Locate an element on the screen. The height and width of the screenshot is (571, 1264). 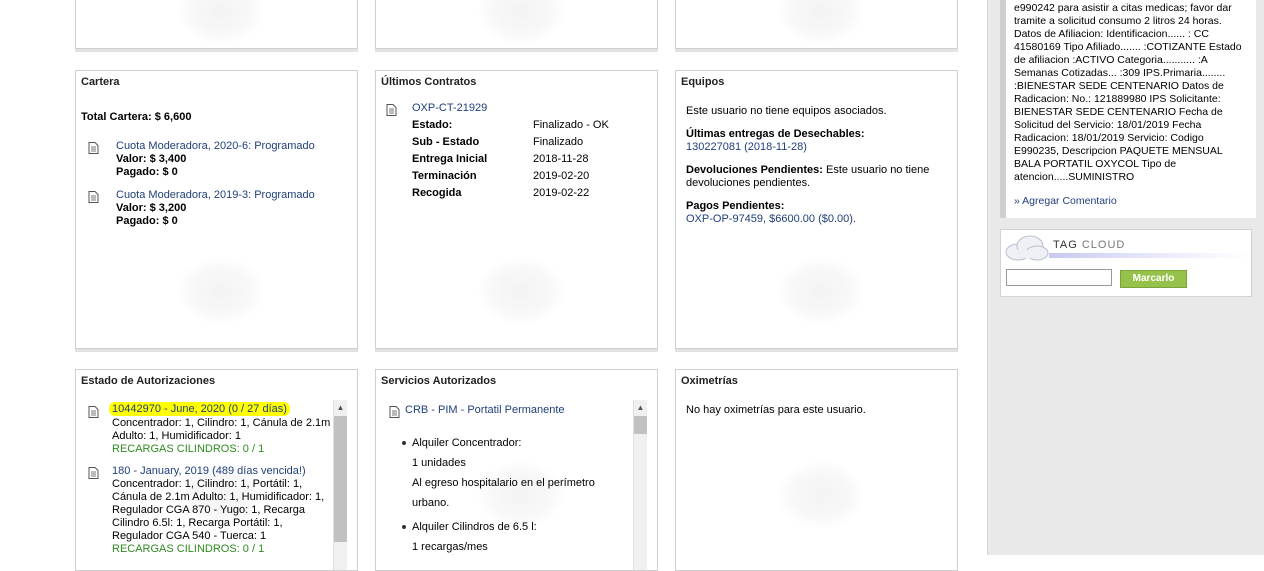
devoluciones-label: Devoluciones Pendientes: is located at coordinates (754, 170).